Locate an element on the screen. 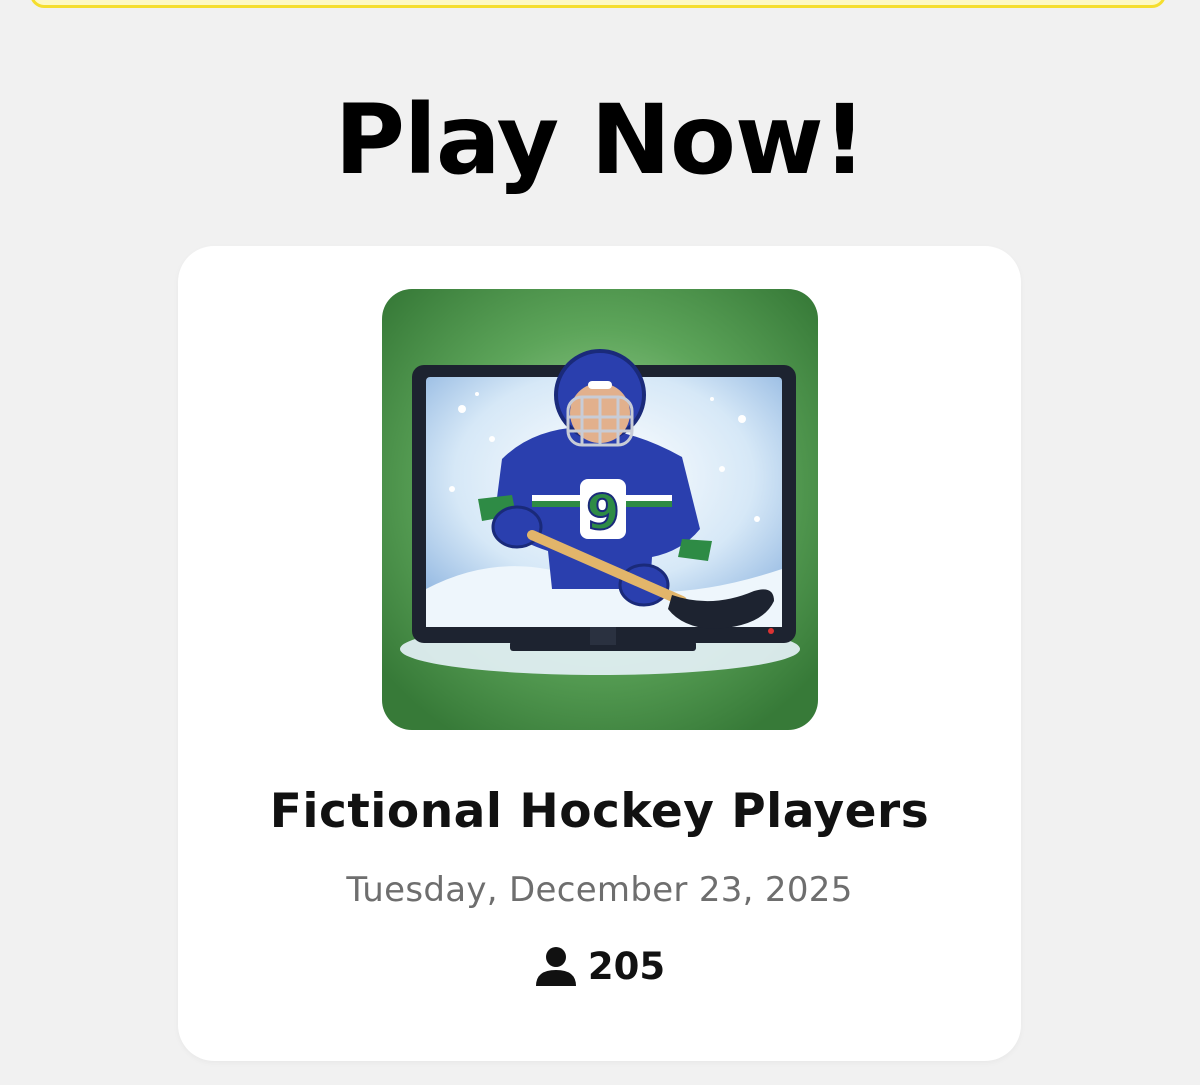  game-thumbnail: 9 is located at coordinates (600, 509).